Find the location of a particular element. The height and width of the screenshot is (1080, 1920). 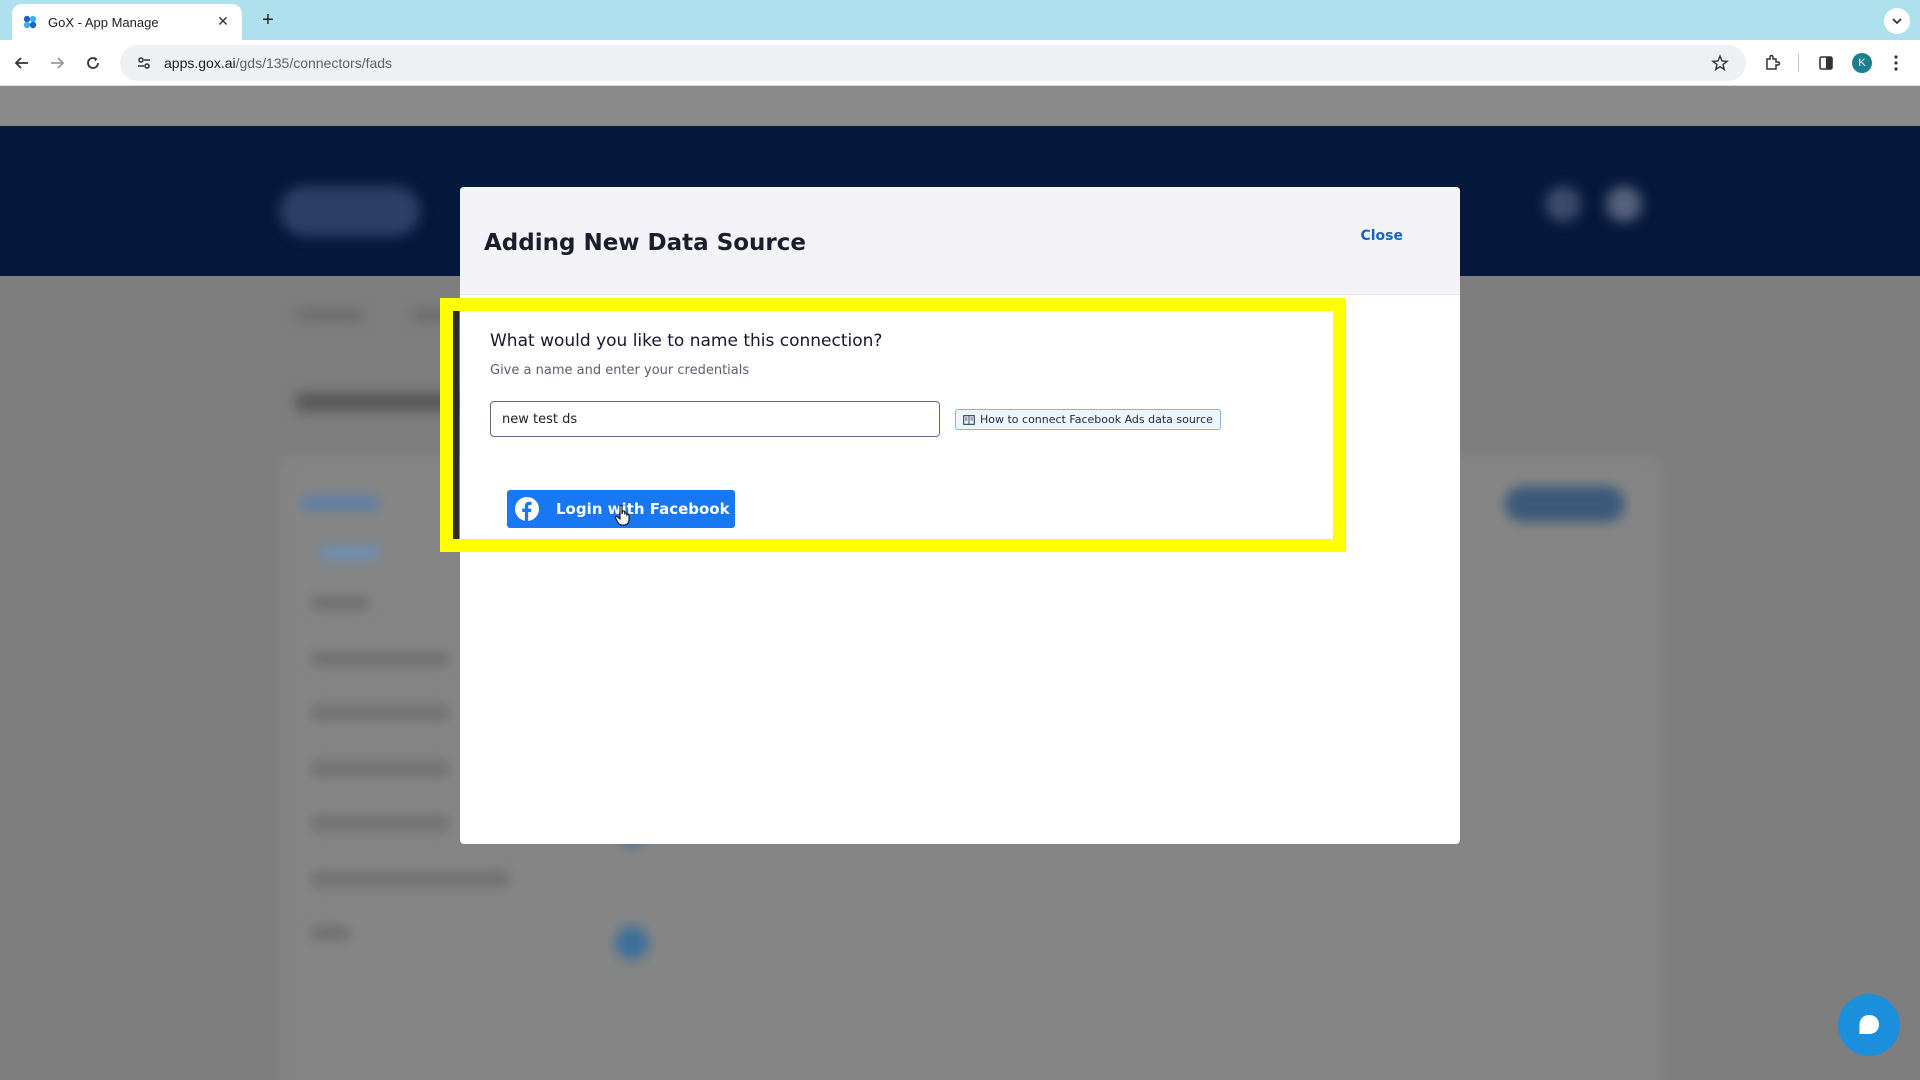

chat-widget-button is located at coordinates (1869, 1025).